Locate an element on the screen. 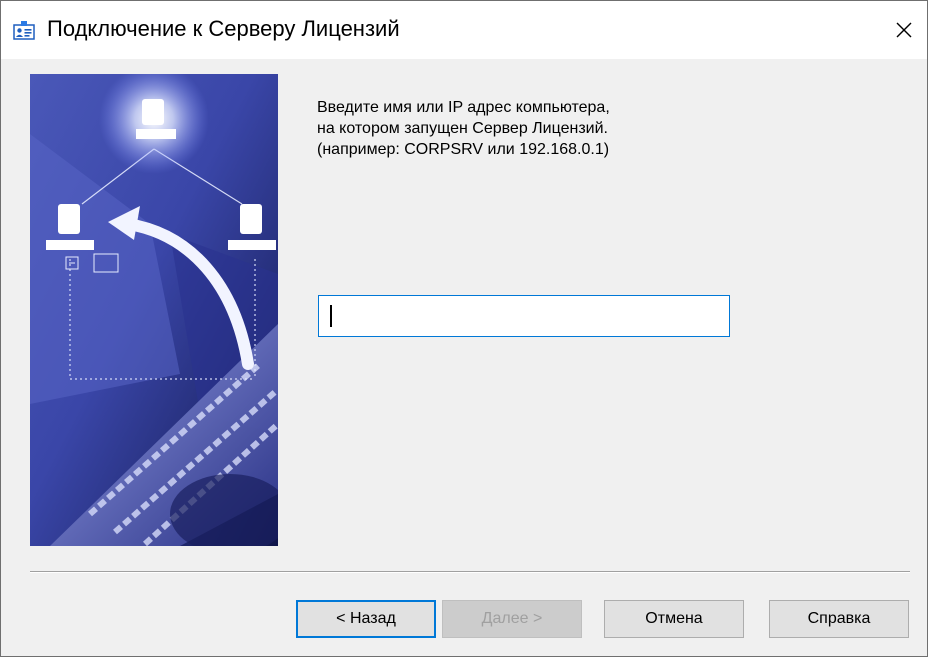 This screenshot has width=928, height=657. window-title: Подключение к Серверу Лицензий is located at coordinates (223, 28).